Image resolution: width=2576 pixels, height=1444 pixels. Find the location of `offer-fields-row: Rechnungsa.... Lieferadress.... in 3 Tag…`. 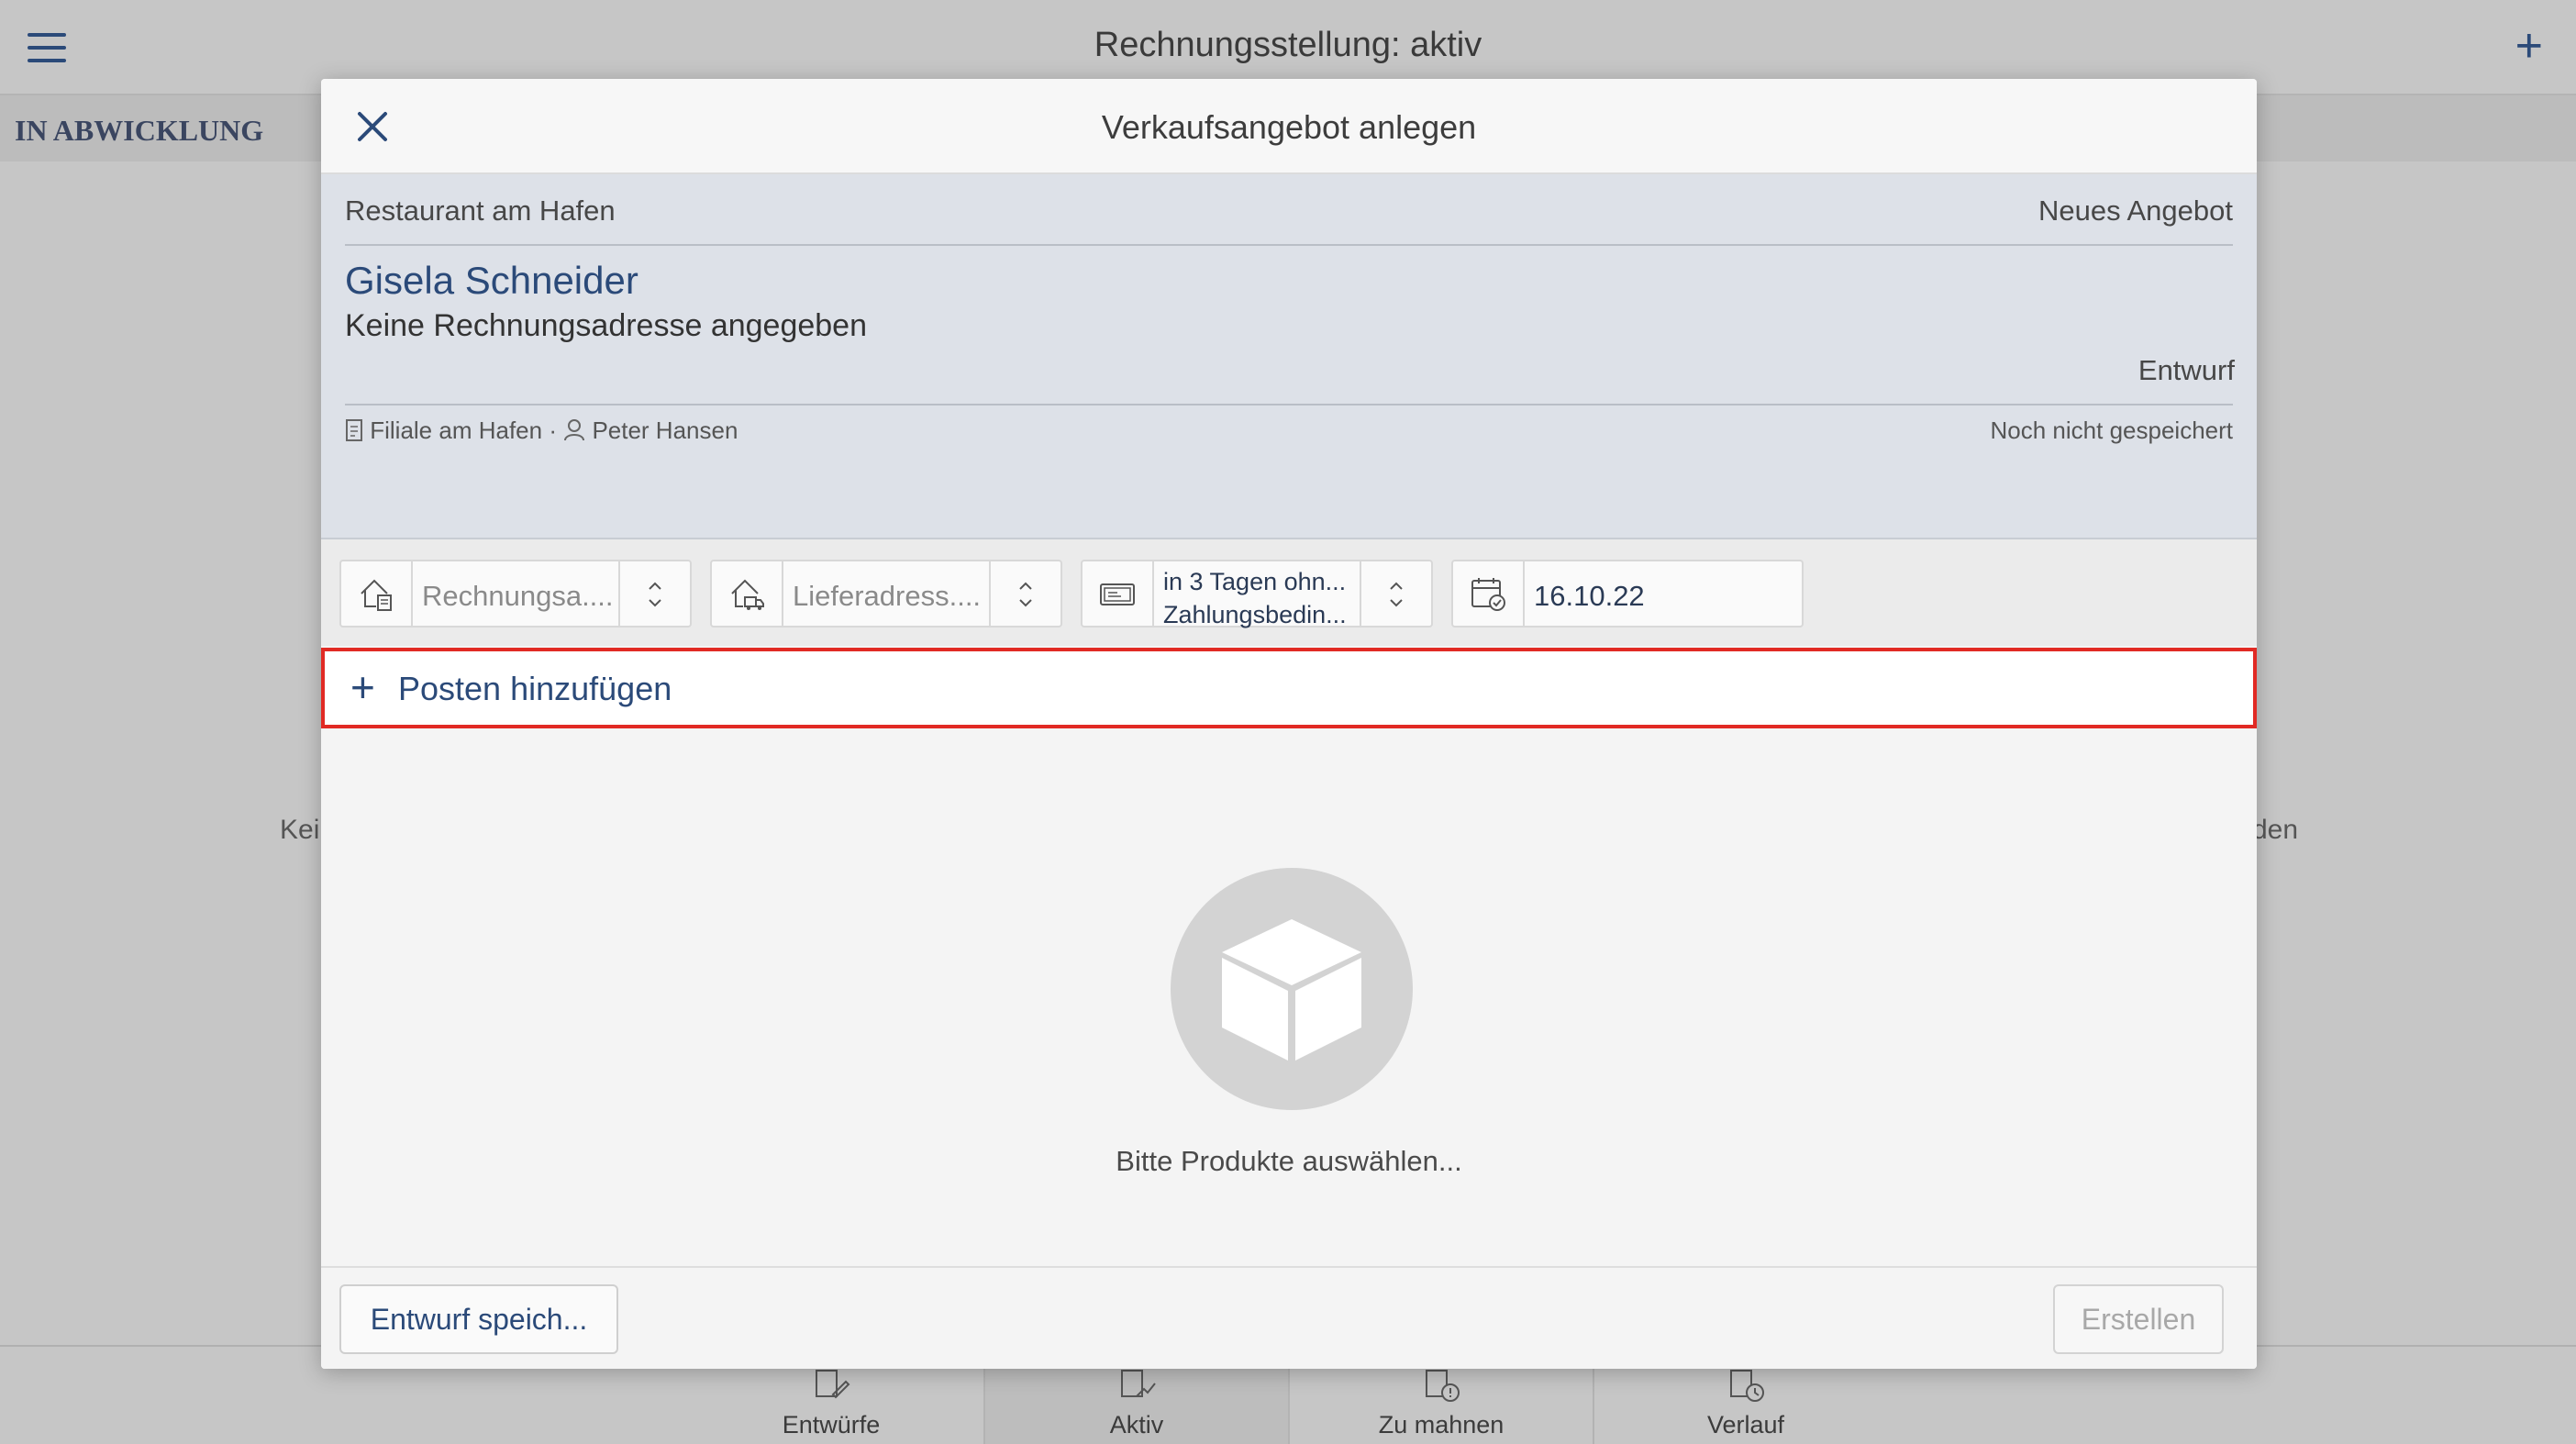

offer-fields-row: Rechnungsa.... Lieferadress.... in 3 Tag… is located at coordinates (1289, 592).